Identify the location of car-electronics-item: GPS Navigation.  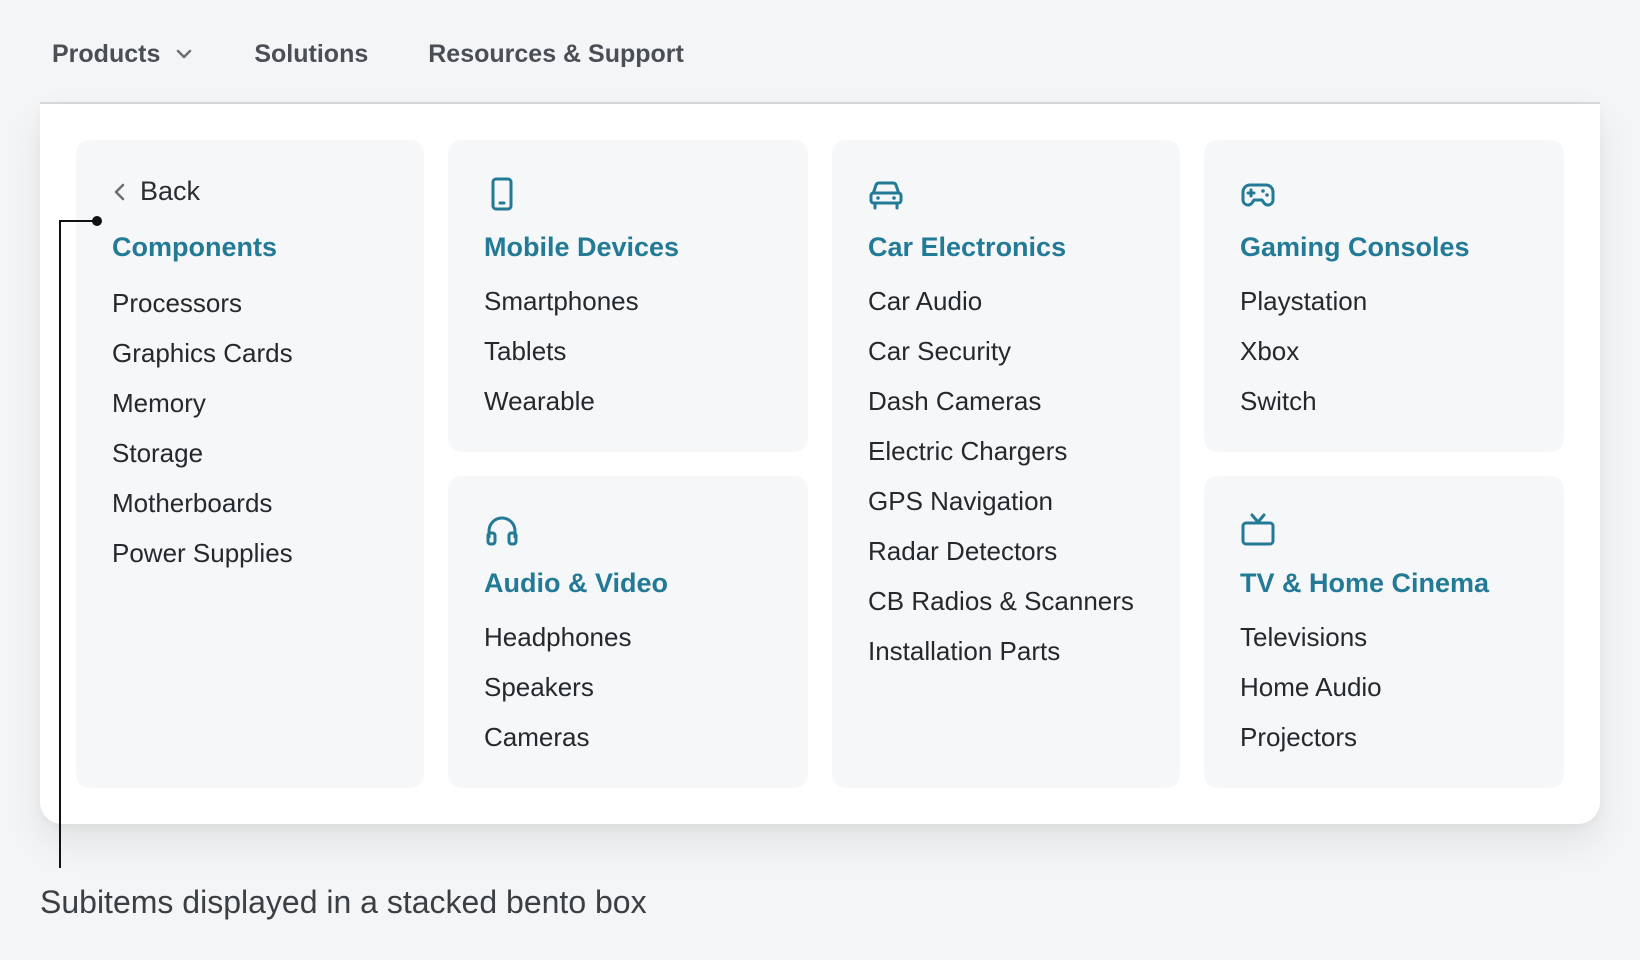
(1001, 501).